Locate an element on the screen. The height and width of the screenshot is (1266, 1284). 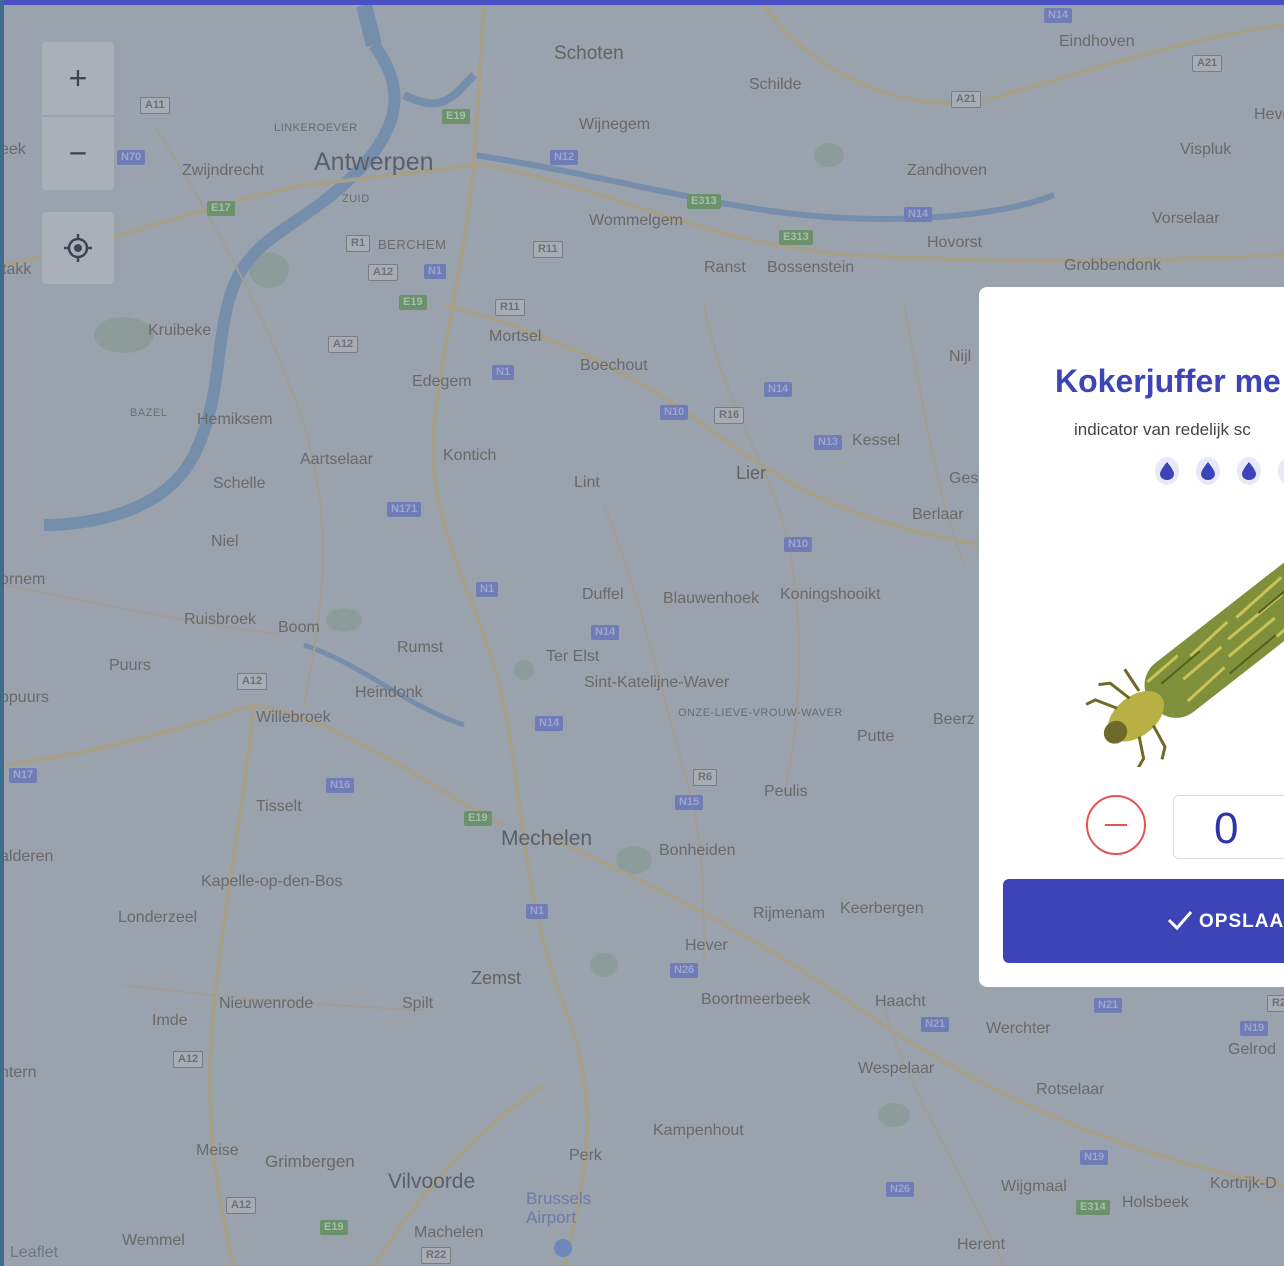
place-label: Kruibeke is located at coordinates (180, 330).